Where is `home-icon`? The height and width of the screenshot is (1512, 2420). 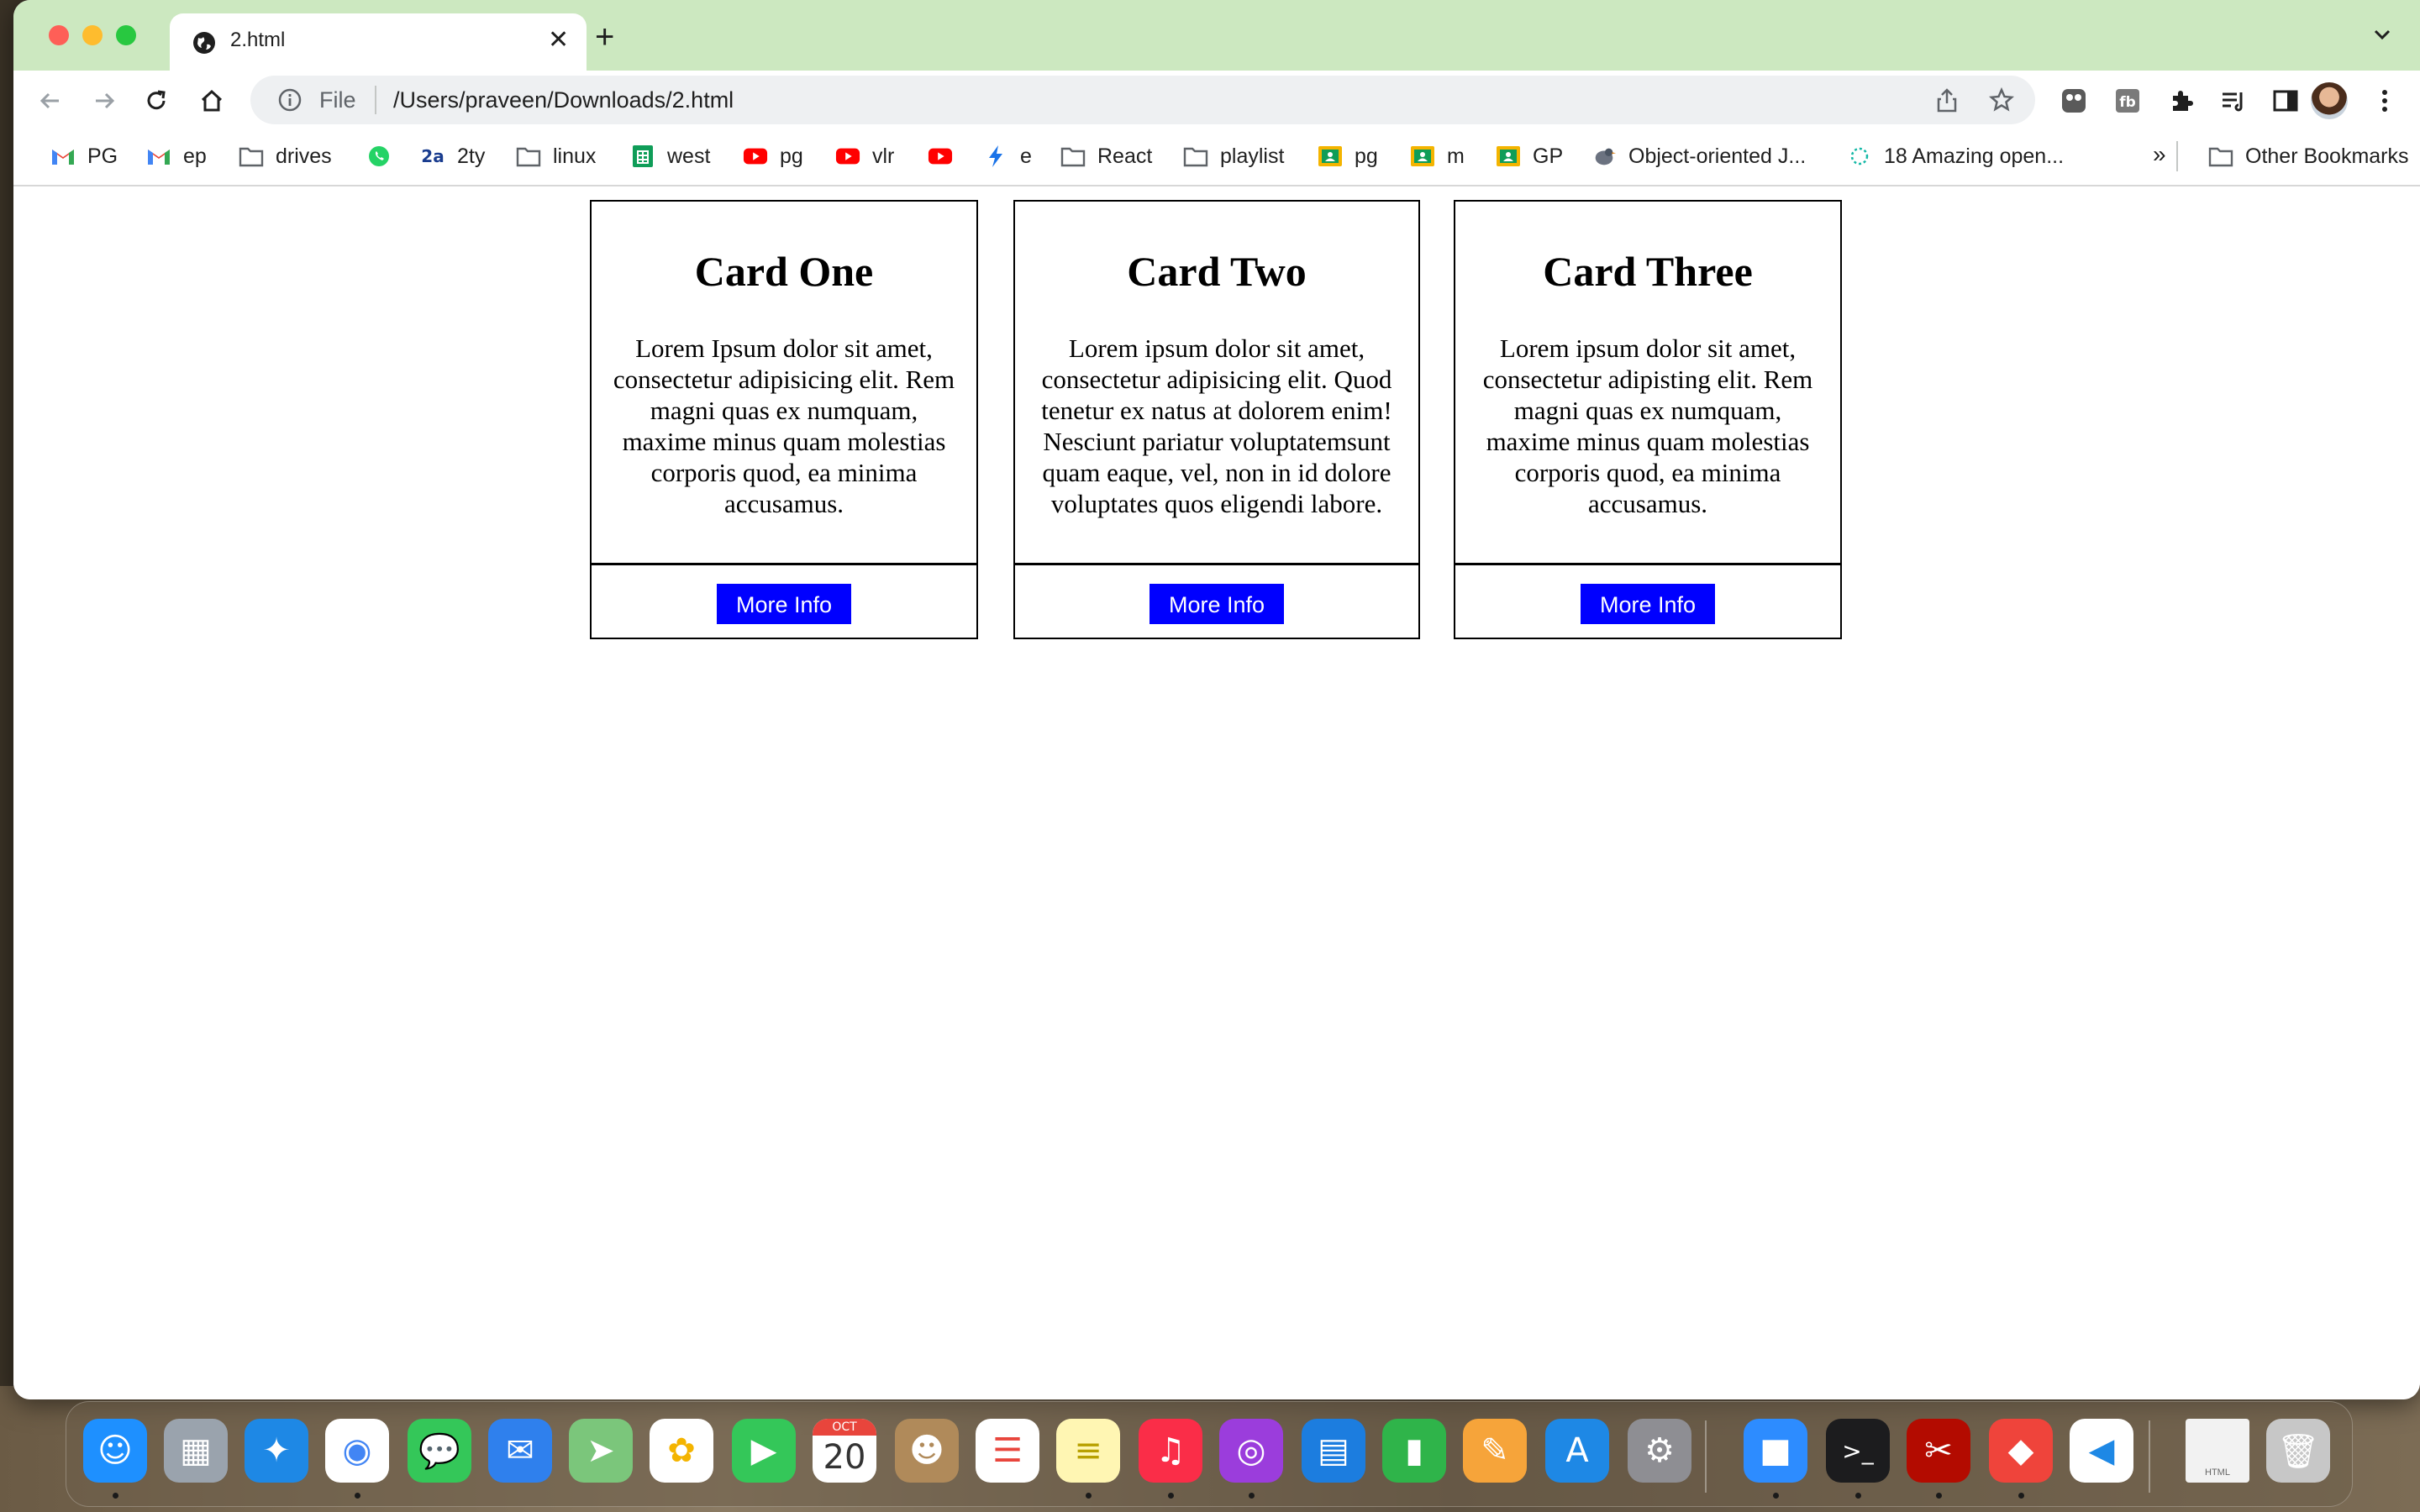 home-icon is located at coordinates (212, 101).